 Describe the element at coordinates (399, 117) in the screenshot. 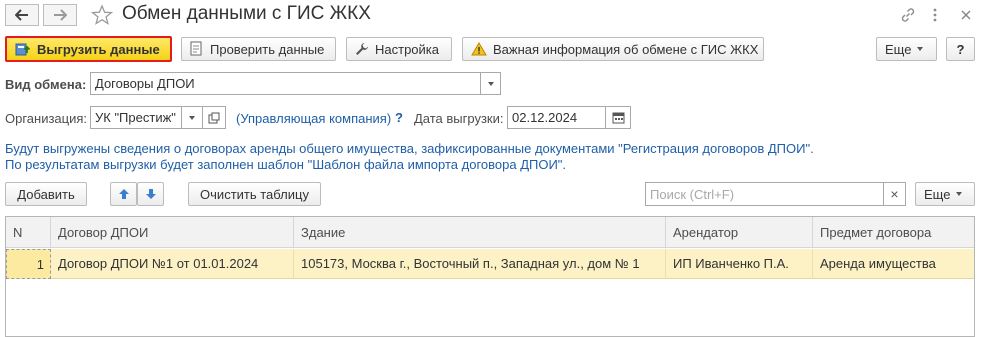

I see `organization-help-link: ?` at that location.